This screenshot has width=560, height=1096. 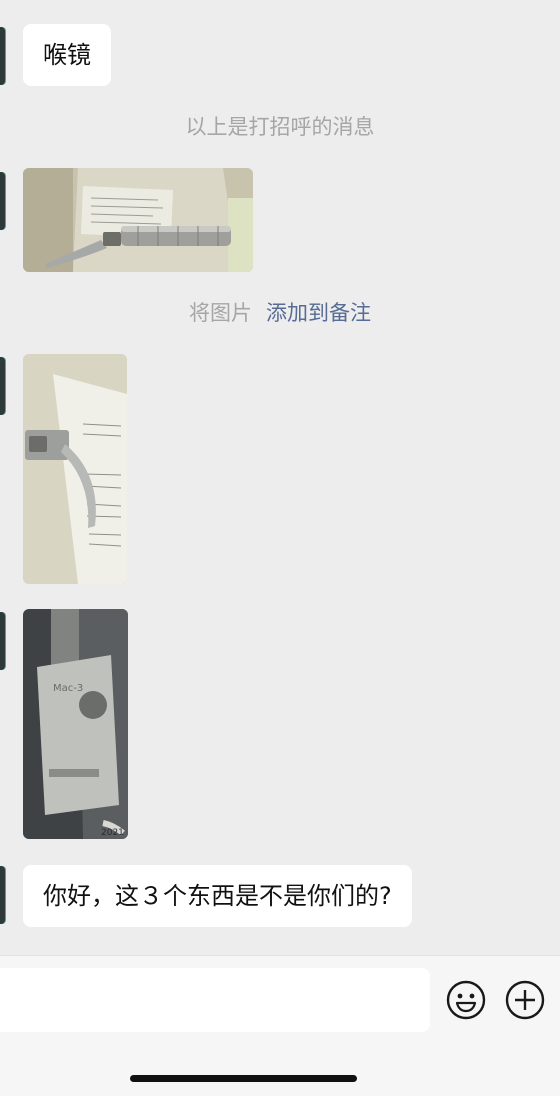 I want to click on laryngoscope-tag-photo: Mac-3 2021, so click(x=75, y=724).